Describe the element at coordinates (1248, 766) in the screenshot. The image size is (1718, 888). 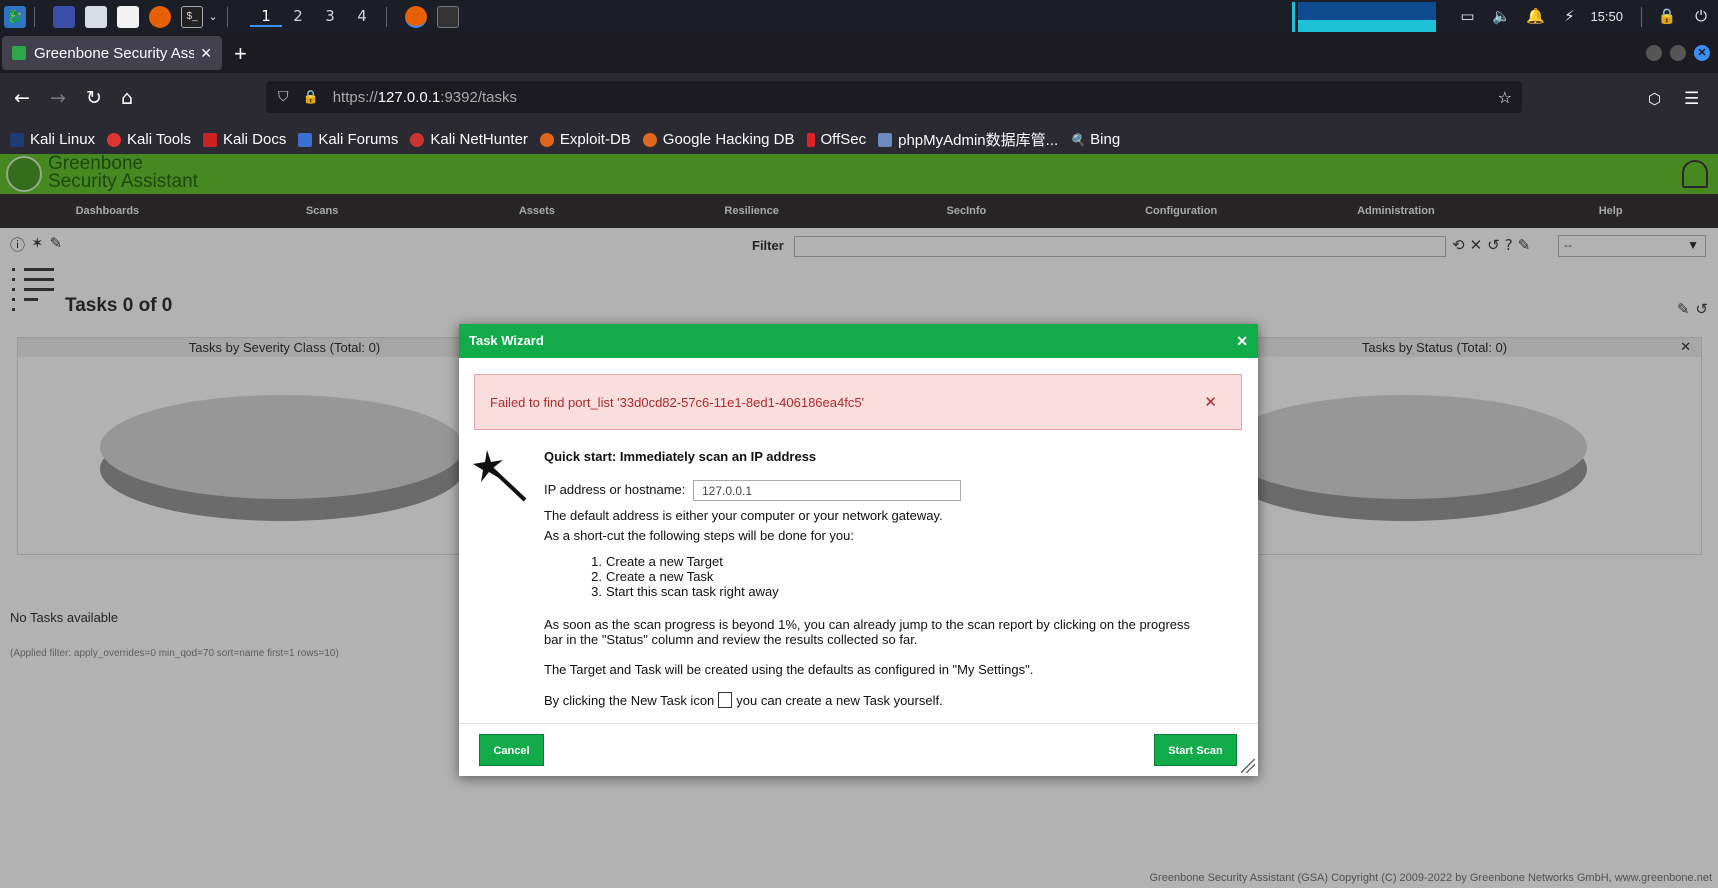
I see `resize-handle` at that location.